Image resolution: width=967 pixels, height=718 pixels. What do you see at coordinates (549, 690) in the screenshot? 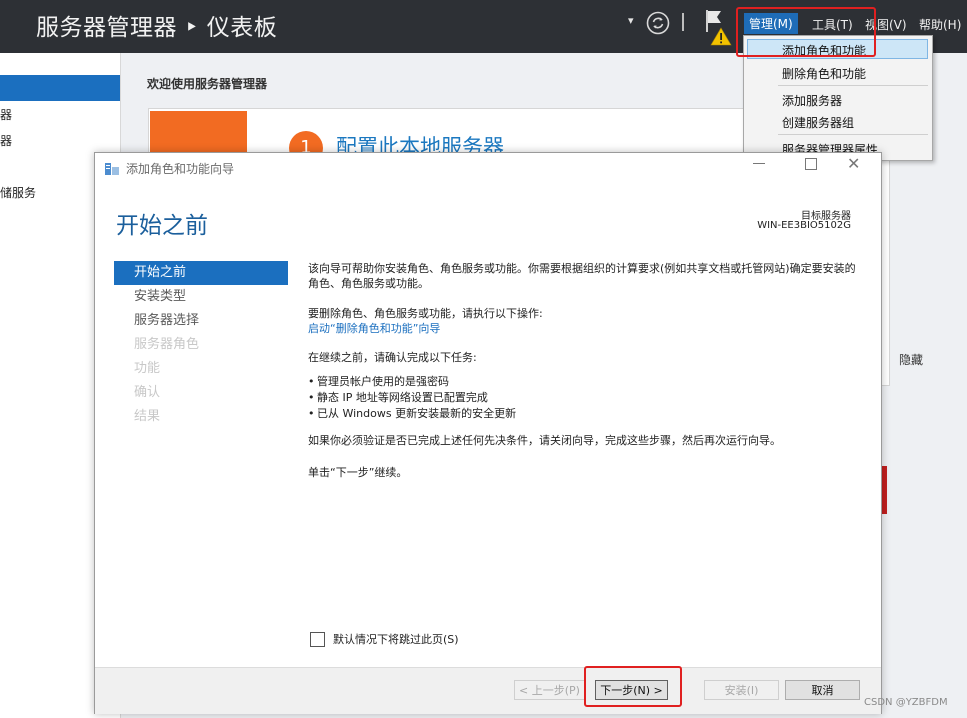
I see `previous-button: < 上一步(P)` at bounding box center [549, 690].